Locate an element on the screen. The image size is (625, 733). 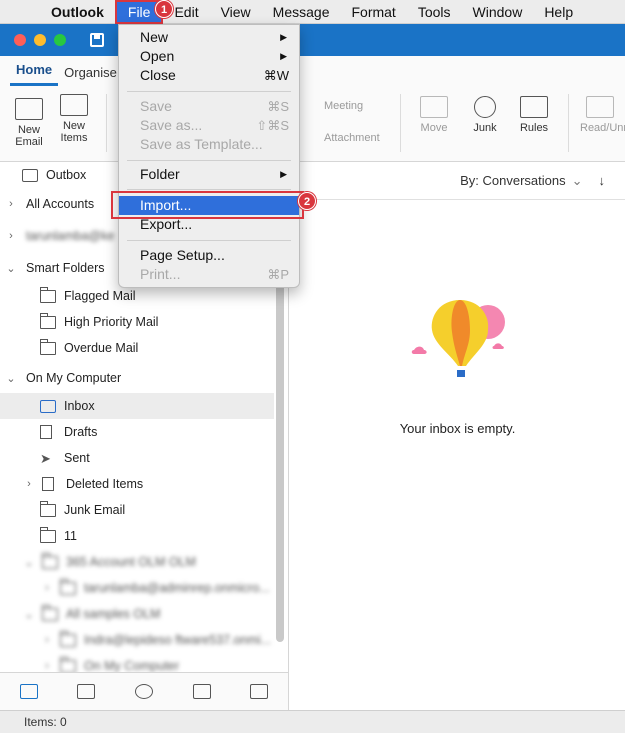
menu-item-close: Close ⌘W is located at coordinates (209, 75).